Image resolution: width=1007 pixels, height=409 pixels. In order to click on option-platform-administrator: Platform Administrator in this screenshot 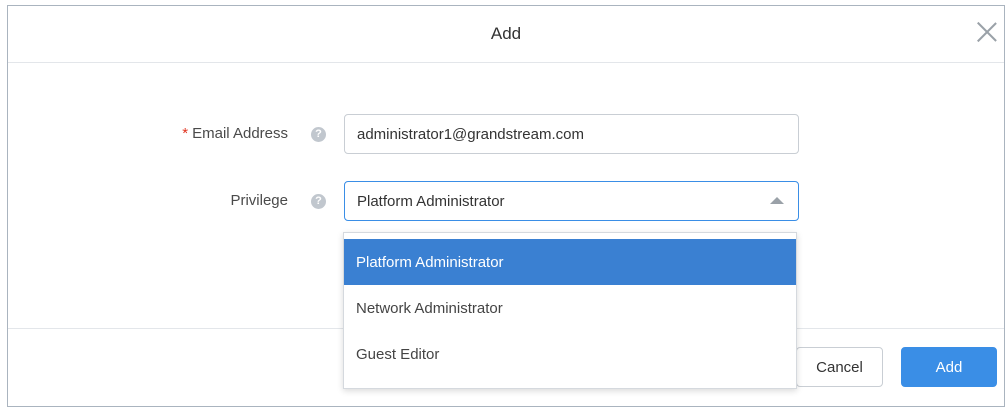, I will do `click(570, 262)`.